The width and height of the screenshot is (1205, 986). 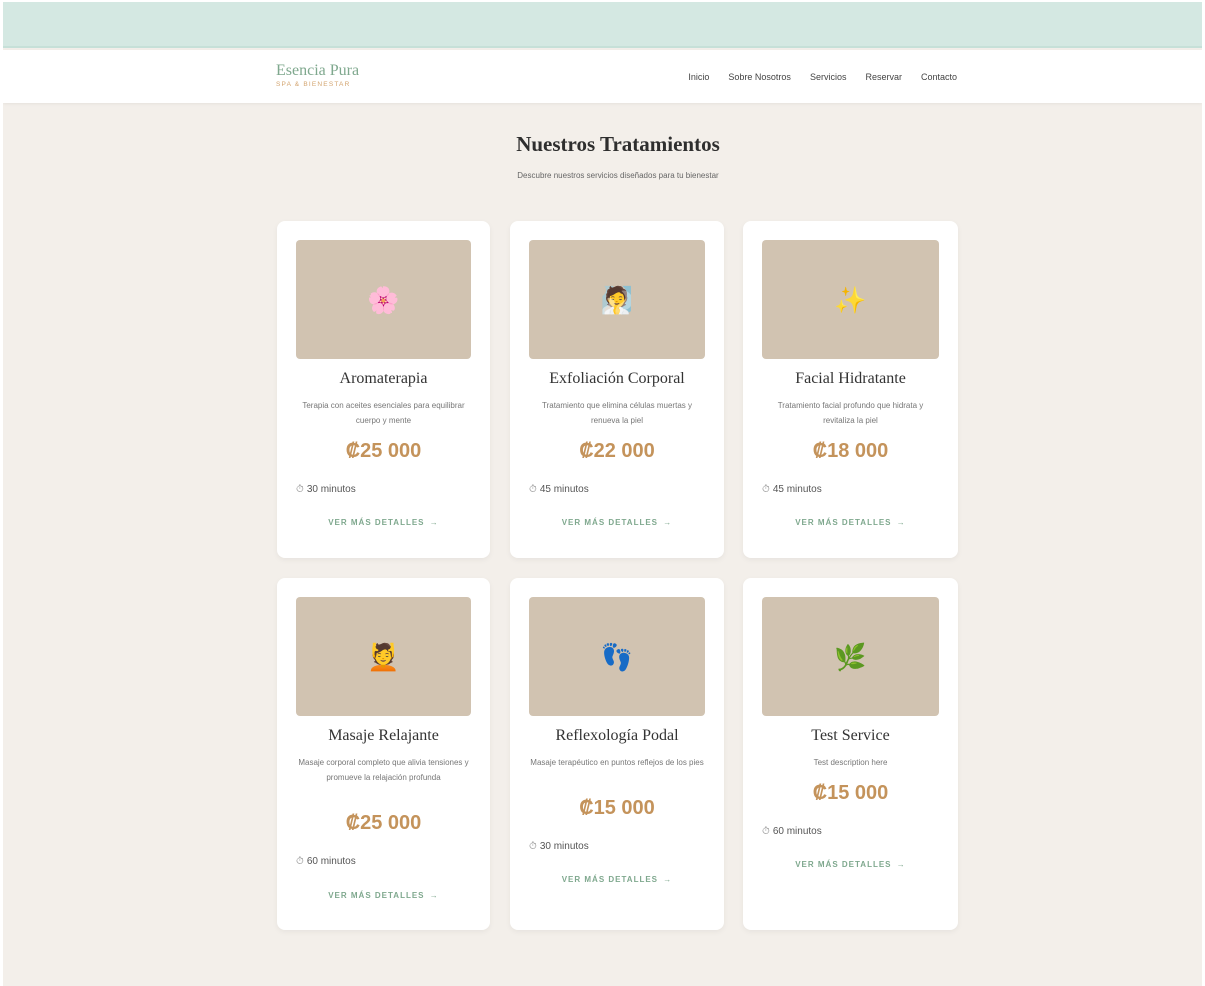 What do you see at coordinates (698, 77) in the screenshot?
I see `nav-link-inicio: Inicio` at bounding box center [698, 77].